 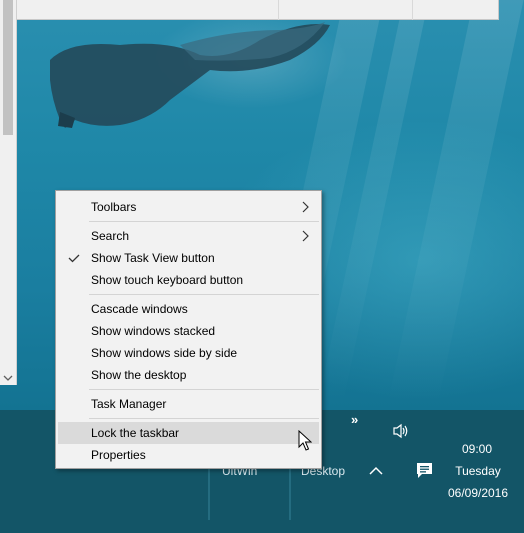 I want to click on menu-item-show-desktop: Show the desktop, so click(x=188, y=375).